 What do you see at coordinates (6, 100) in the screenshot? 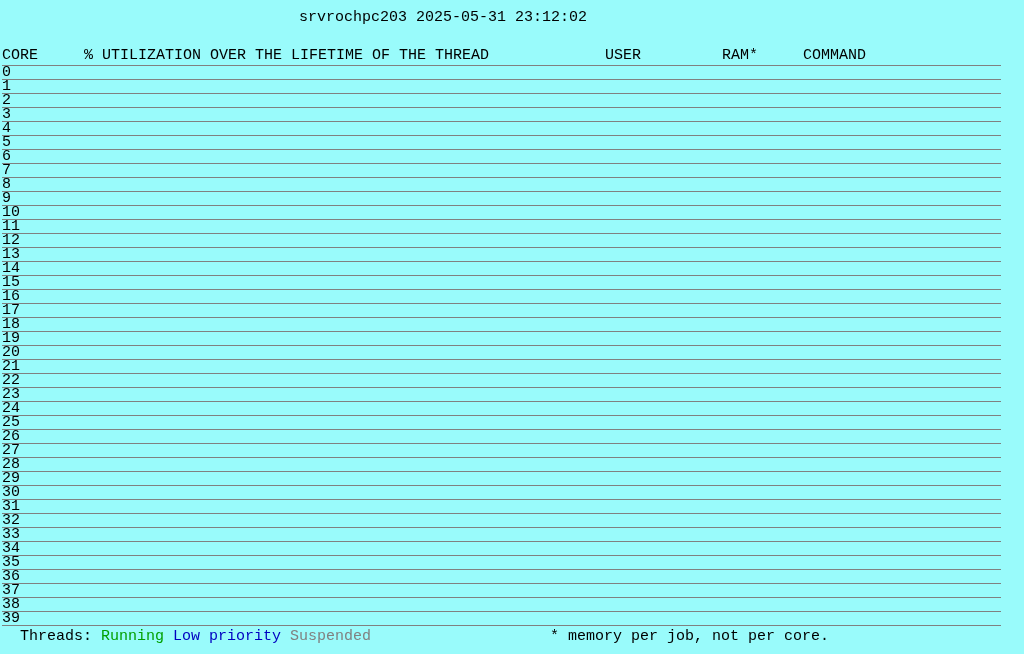
I see `core-number: 2` at bounding box center [6, 100].